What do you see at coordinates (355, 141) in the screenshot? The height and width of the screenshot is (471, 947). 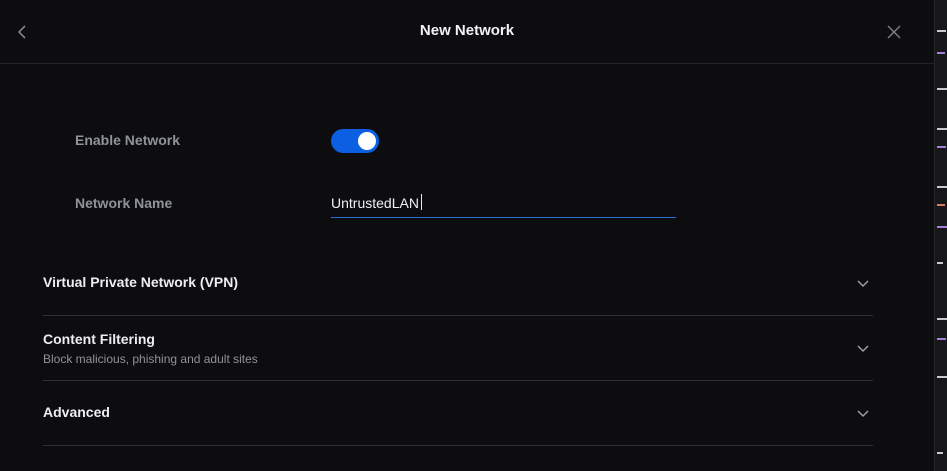 I see `enable-network-toggle` at bounding box center [355, 141].